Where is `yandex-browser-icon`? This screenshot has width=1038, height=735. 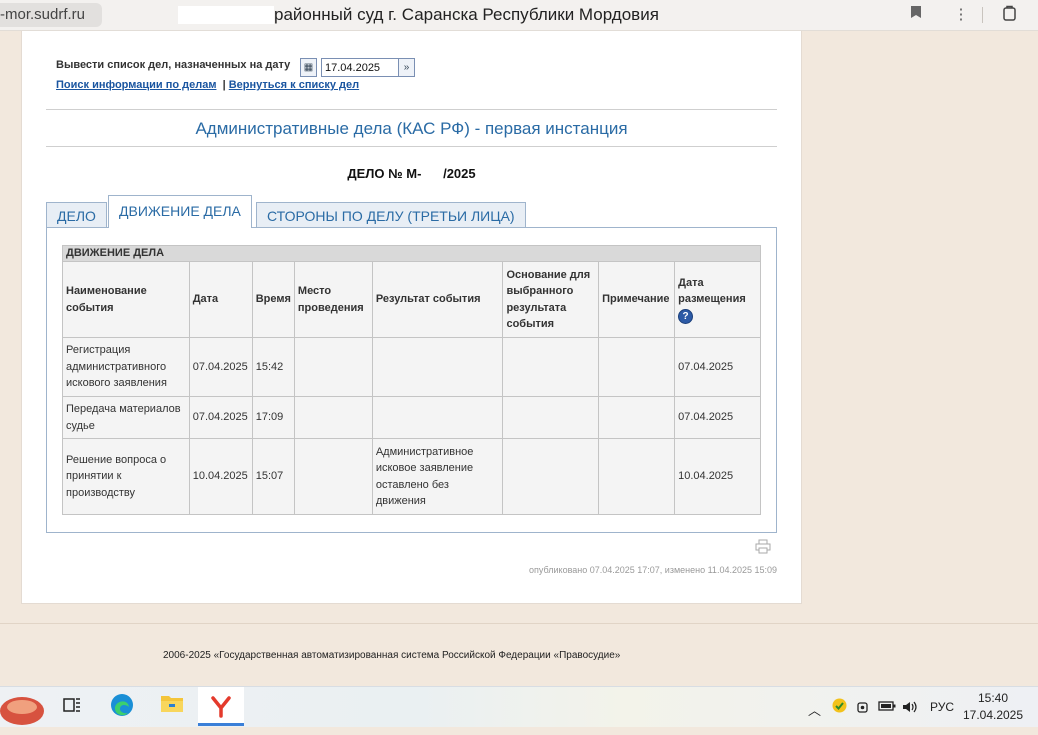 yandex-browser-icon is located at coordinates (221, 706).